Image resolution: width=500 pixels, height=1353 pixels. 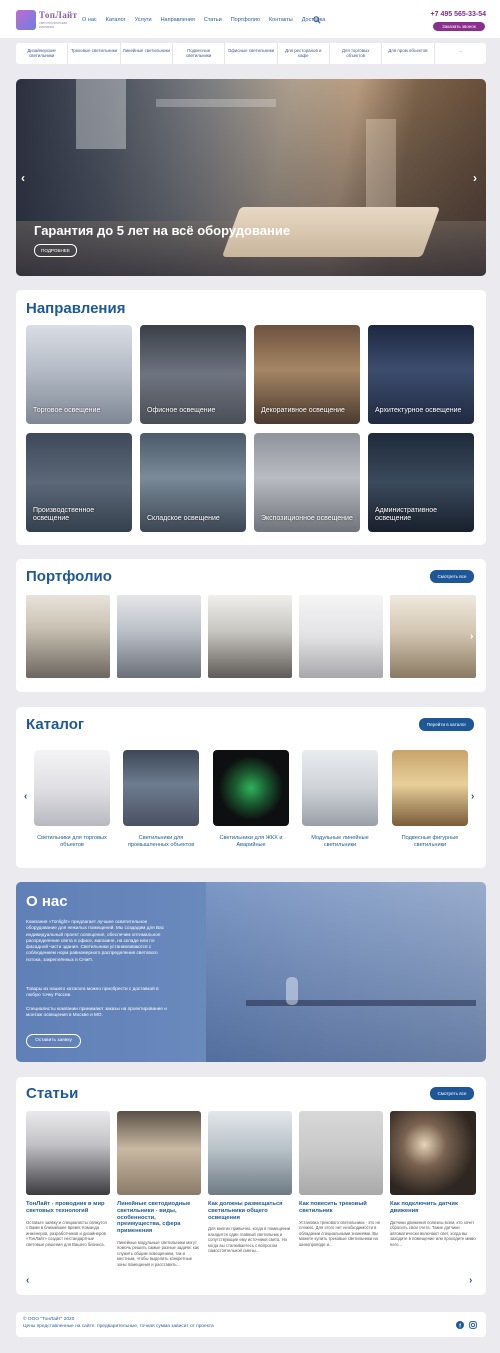 What do you see at coordinates (49, 1319) in the screenshot?
I see `footer-copyright: © ООО "ТонЛайт" 2020` at bounding box center [49, 1319].